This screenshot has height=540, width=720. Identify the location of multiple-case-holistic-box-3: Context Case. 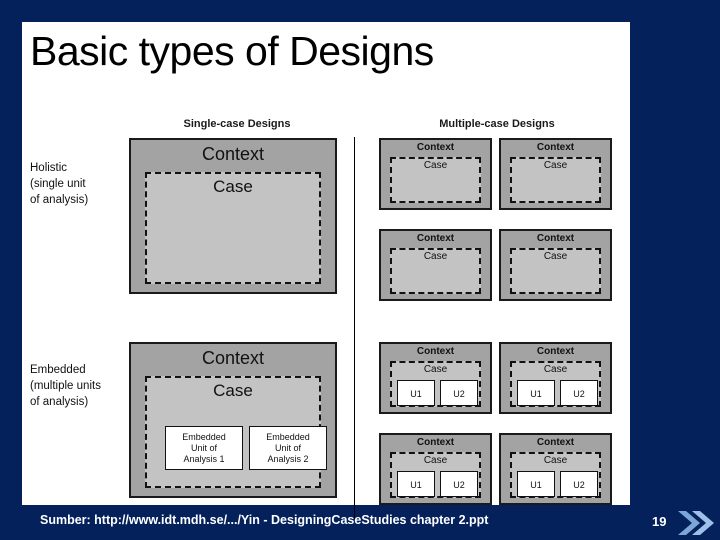
(435, 265).